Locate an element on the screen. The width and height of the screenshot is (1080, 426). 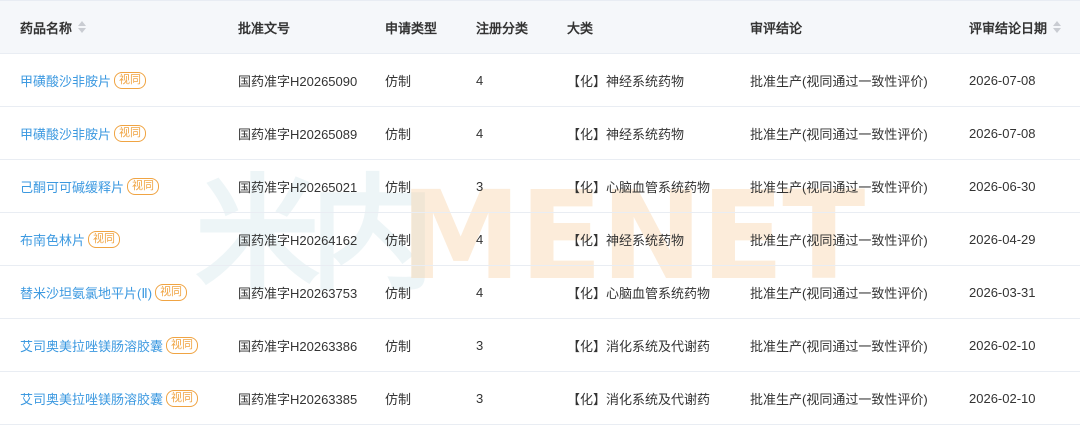
approval-number: 国药准字H20263386 is located at coordinates (298, 346).